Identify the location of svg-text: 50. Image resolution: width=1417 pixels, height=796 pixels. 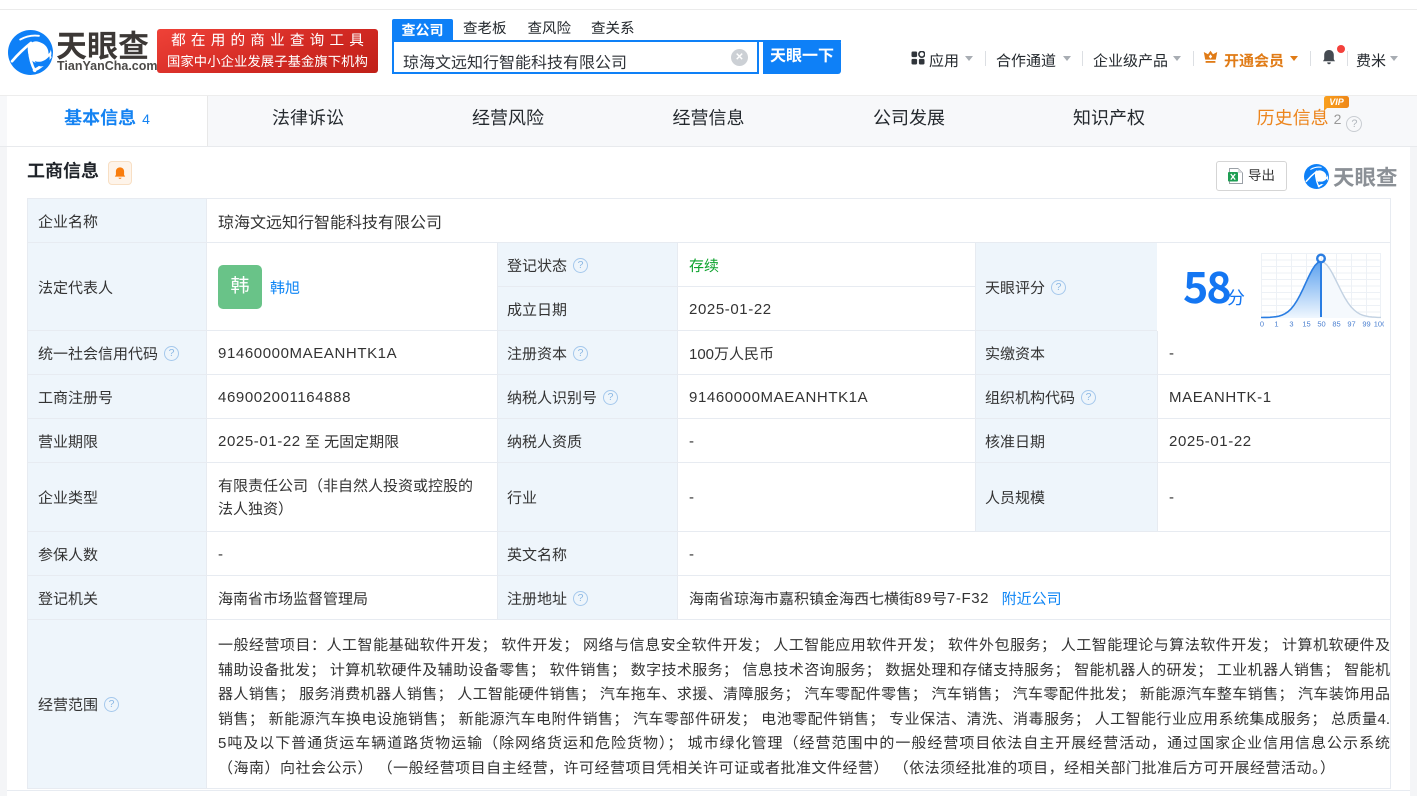
(1321, 324).